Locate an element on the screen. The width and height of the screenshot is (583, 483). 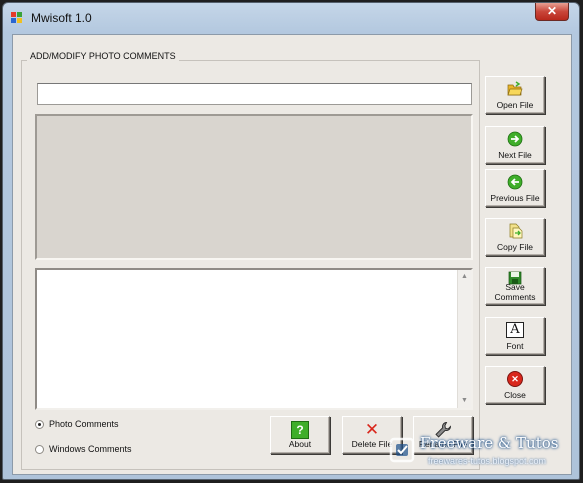
scroll-up-arrow-icon: ▲ is located at coordinates (464, 277).